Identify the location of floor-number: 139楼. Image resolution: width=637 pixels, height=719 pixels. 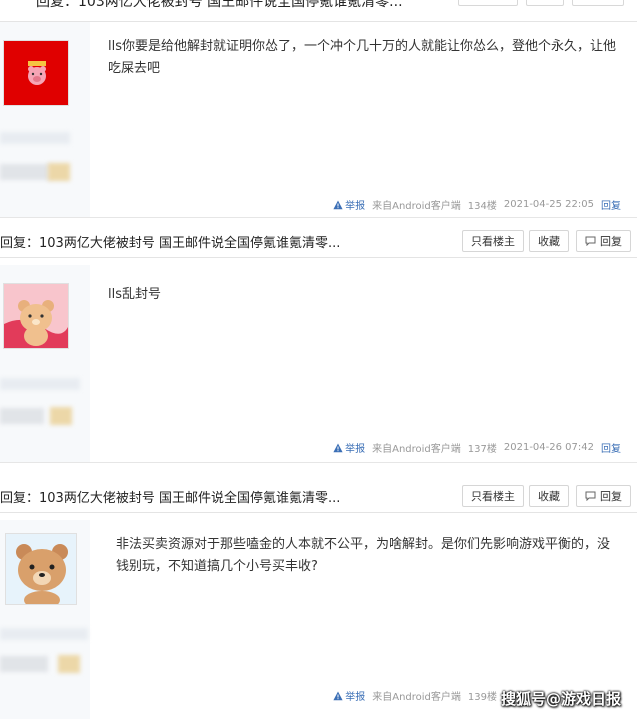
(482, 697).